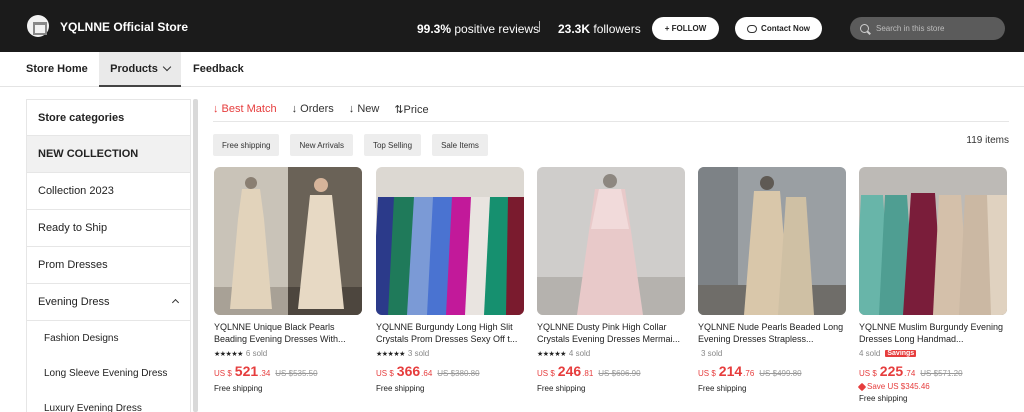 This screenshot has width=1024, height=412. What do you see at coordinates (265, 373) in the screenshot?
I see `price-decimal: .34` at bounding box center [265, 373].